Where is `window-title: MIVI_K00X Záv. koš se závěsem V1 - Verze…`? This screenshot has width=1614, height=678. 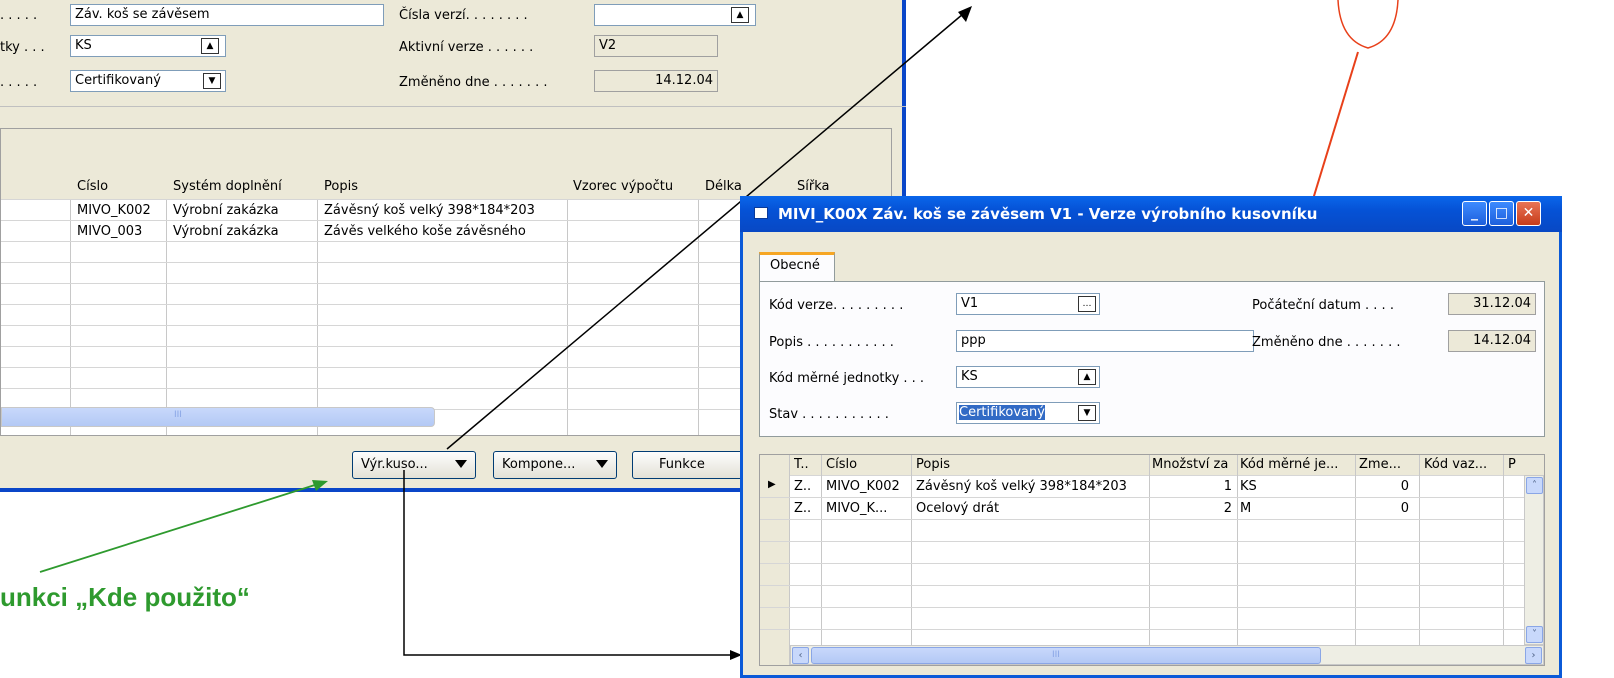 window-title: MIVI_K00X Záv. koš se závěsem V1 - Verze… is located at coordinates (1048, 214).